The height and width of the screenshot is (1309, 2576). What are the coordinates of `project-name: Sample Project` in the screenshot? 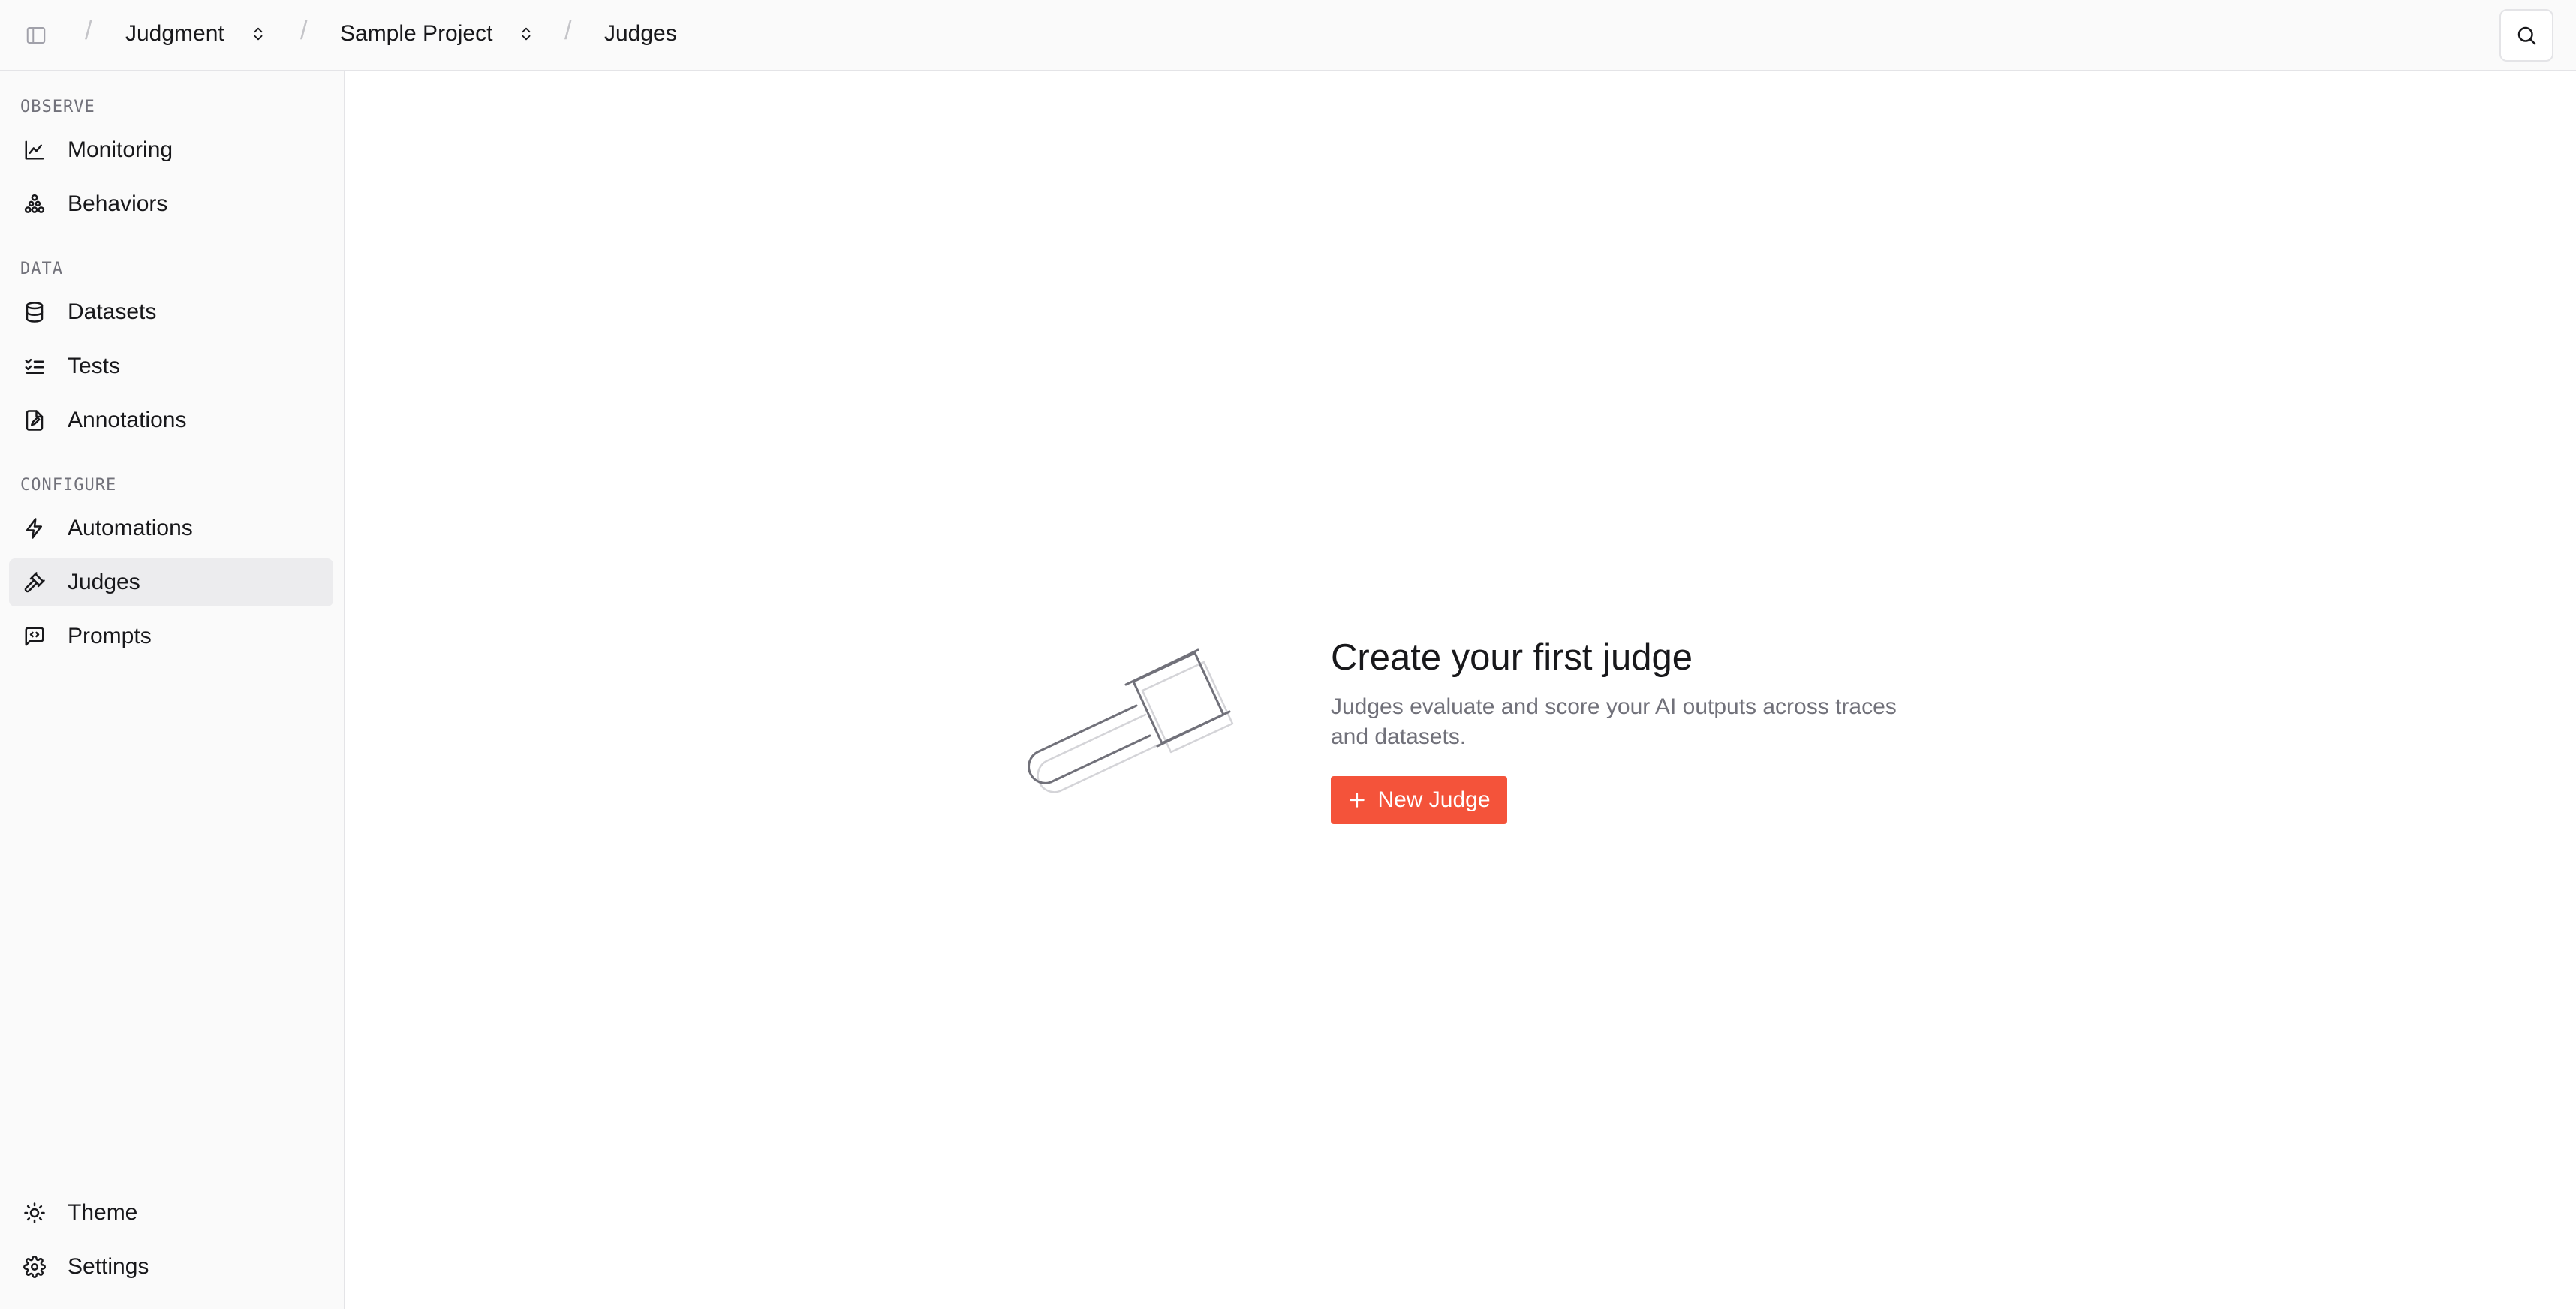 It's located at (416, 33).